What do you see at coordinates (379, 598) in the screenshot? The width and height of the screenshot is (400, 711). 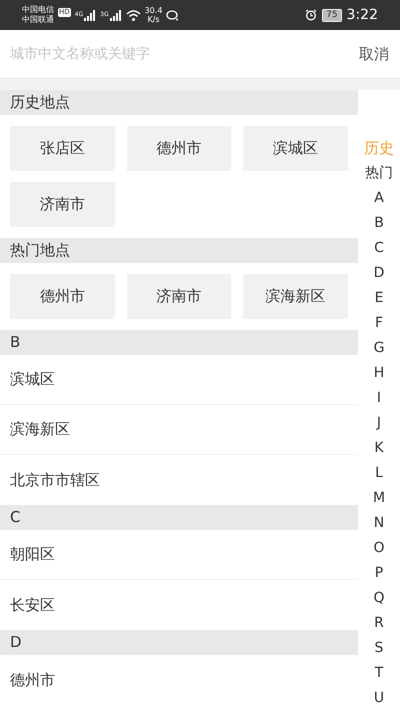 I see `index-letter: Q` at bounding box center [379, 598].